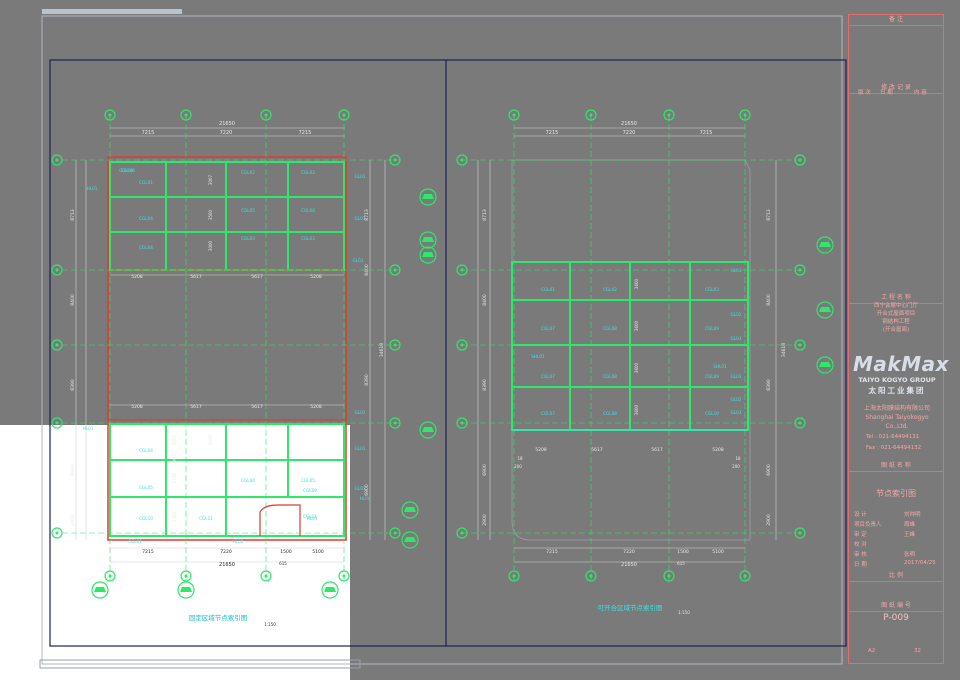  I want to click on dim-bottom: 5100, so click(718, 552).